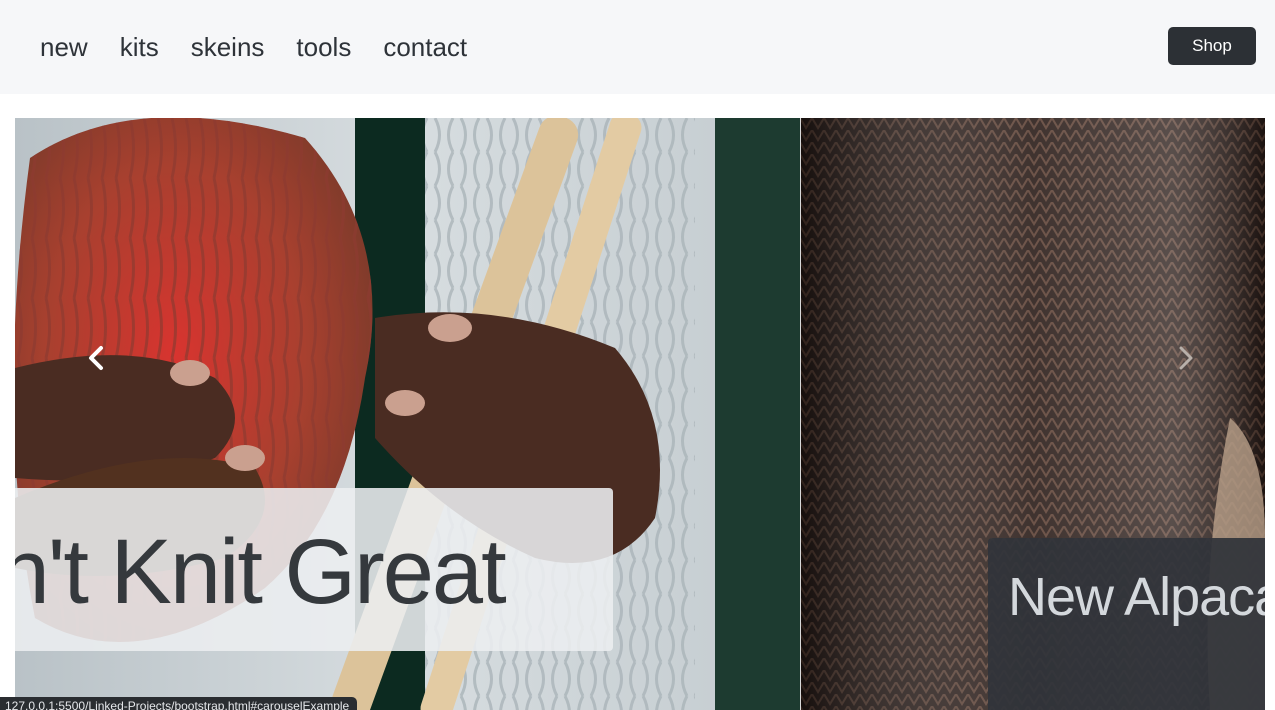  I want to click on carousel-next-control, so click(1185, 358).